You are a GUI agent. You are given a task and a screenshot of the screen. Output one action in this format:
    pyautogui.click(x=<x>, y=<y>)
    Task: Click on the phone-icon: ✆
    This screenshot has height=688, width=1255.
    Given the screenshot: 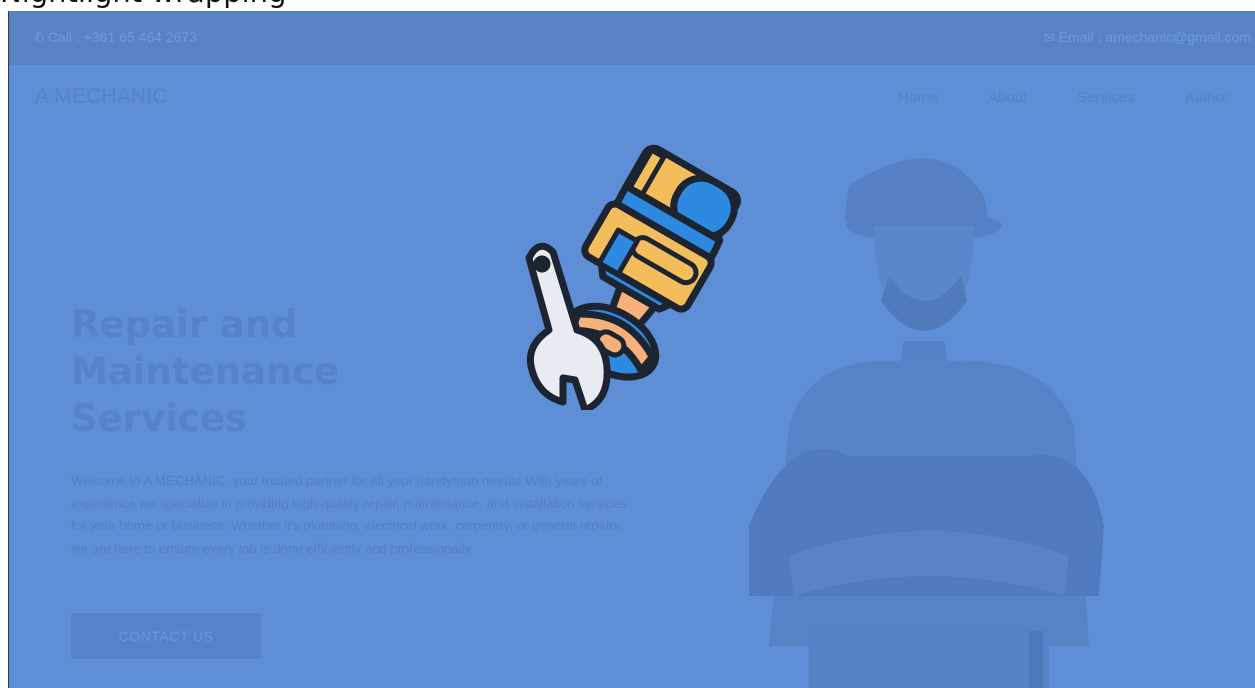 What is the action you would take?
    pyautogui.click(x=38, y=37)
    